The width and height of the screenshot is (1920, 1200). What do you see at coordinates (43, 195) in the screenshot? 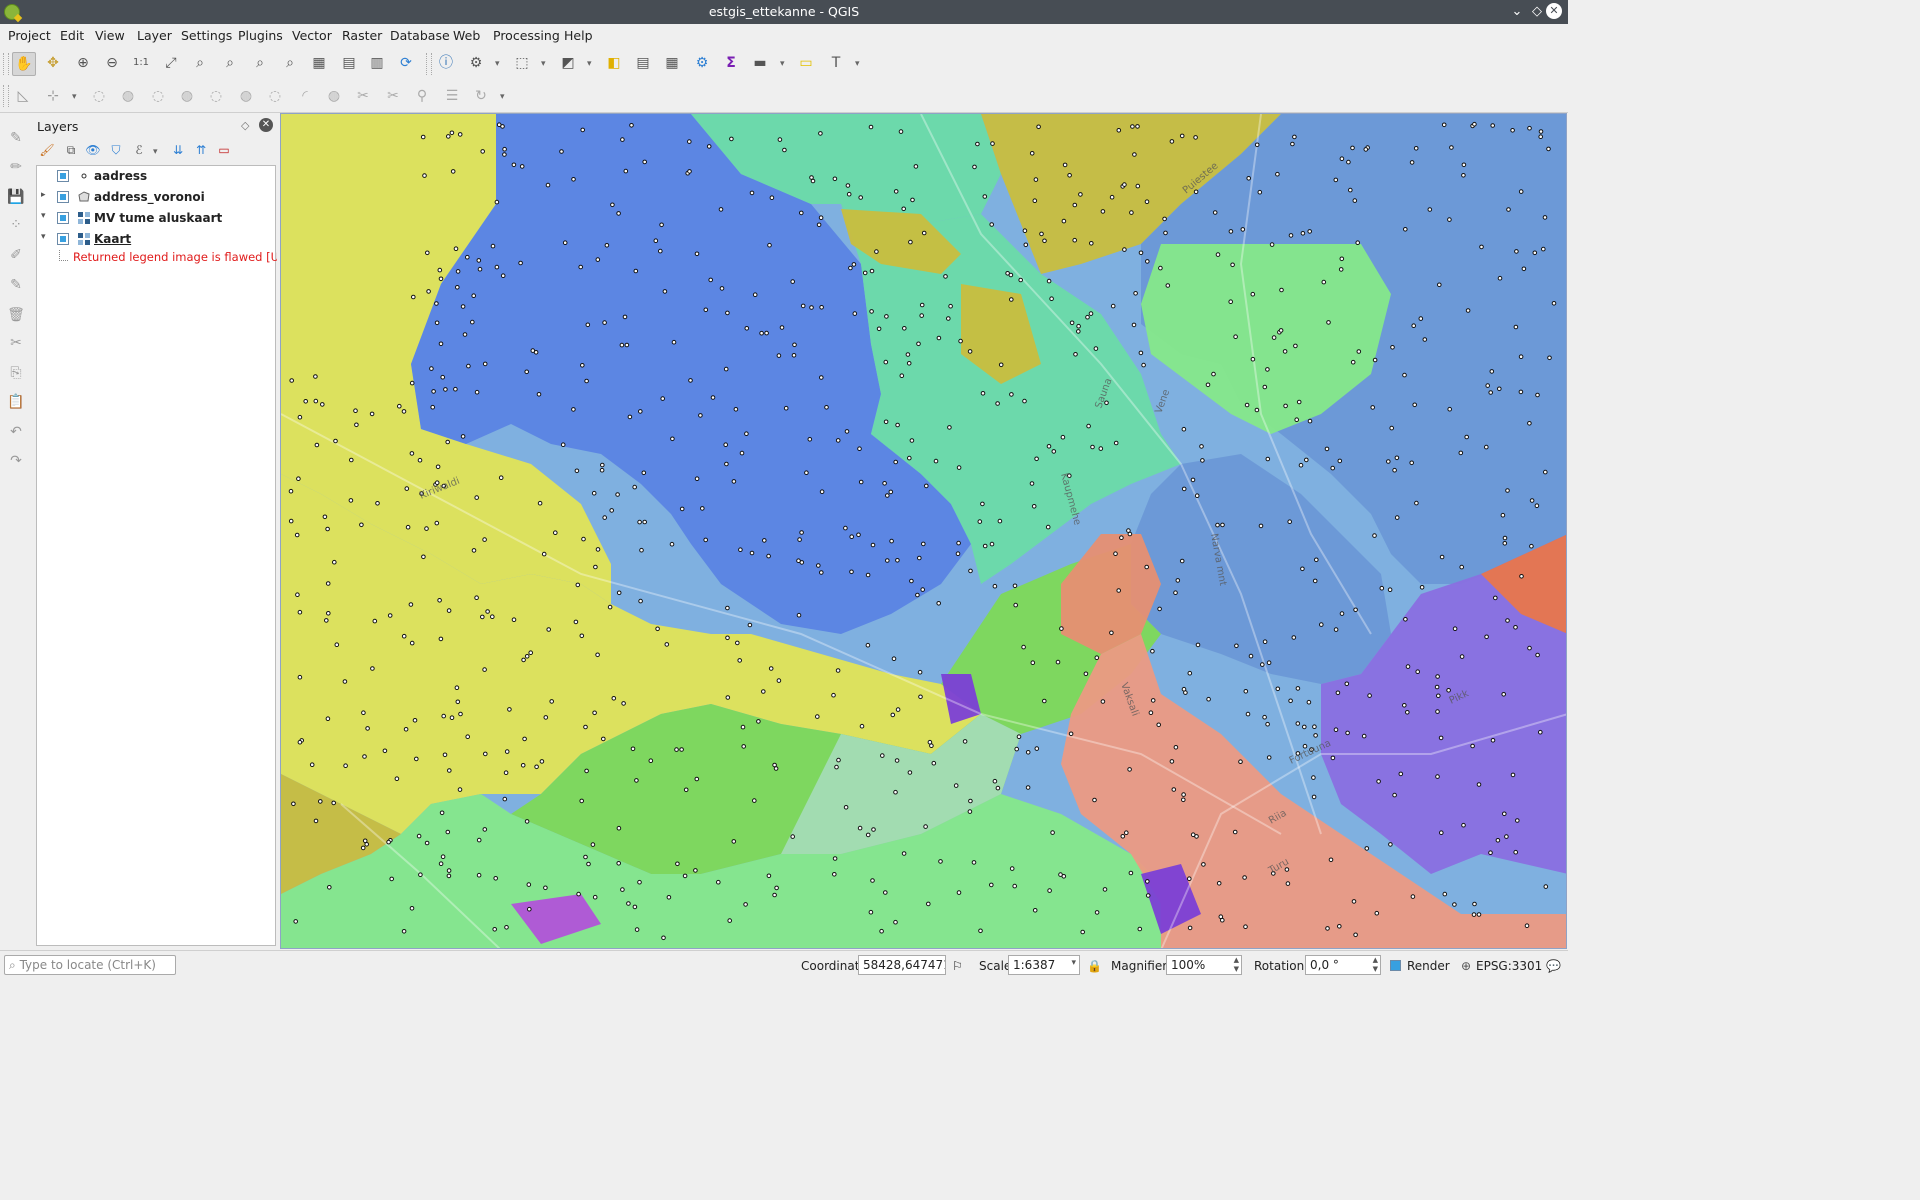
I see `expand-arrow-icon: ▸` at bounding box center [43, 195].